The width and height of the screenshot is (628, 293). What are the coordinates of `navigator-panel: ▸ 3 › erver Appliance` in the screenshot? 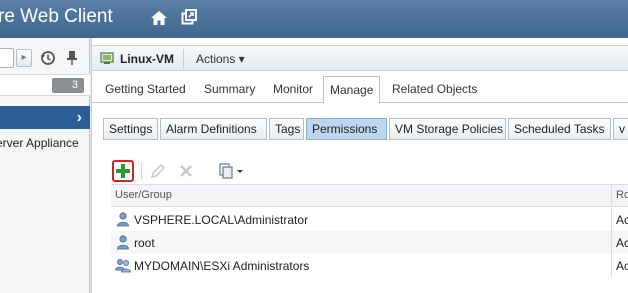 It's located at (45, 165).